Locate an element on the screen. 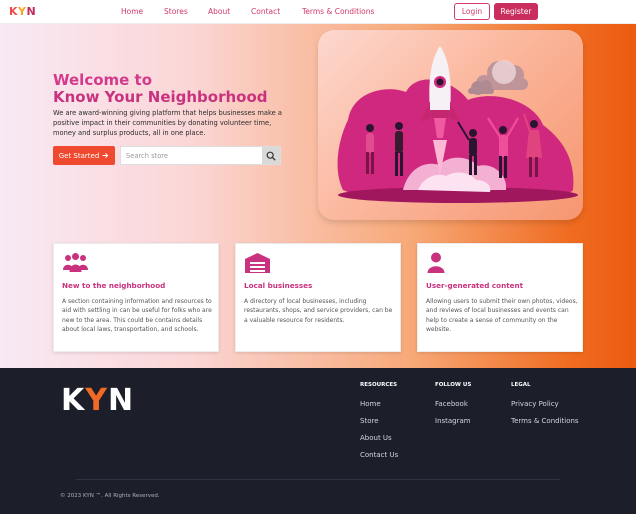 Image resolution: width=636 pixels, height=514 pixels. store-search-input is located at coordinates (191, 155).